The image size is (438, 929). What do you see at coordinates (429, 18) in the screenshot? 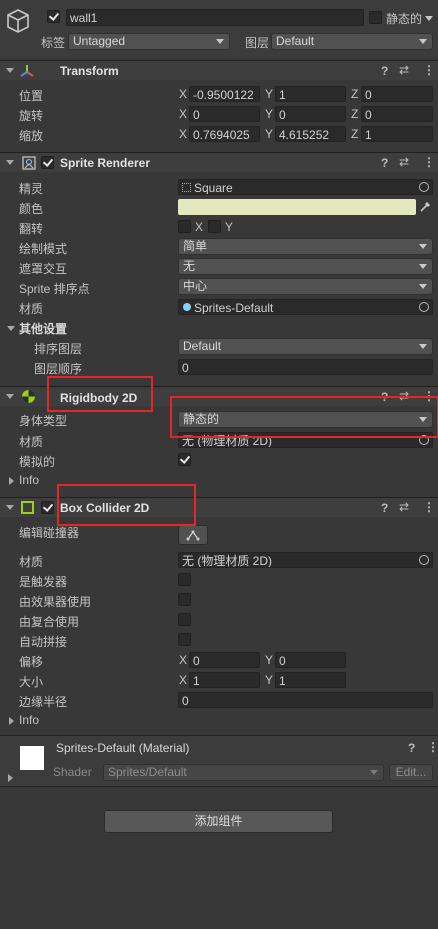
I see `static-dropdown-arrow` at bounding box center [429, 18].